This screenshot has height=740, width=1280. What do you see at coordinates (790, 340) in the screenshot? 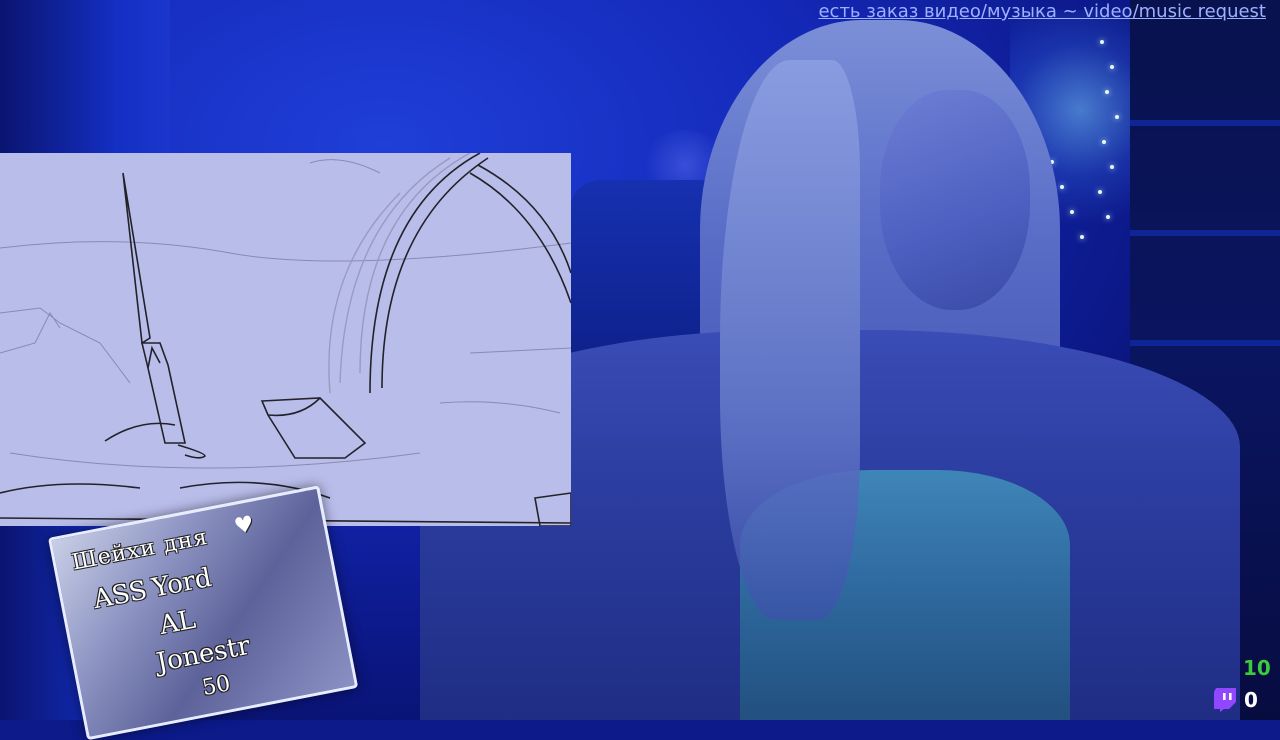
I see `streamer-hair-front` at bounding box center [790, 340].